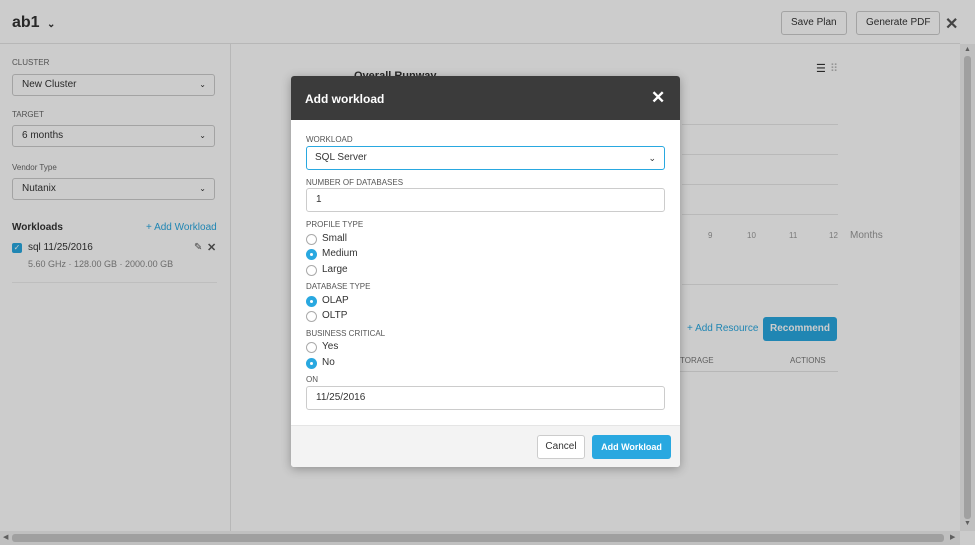  I want to click on modal-title: Add workload, so click(345, 99).